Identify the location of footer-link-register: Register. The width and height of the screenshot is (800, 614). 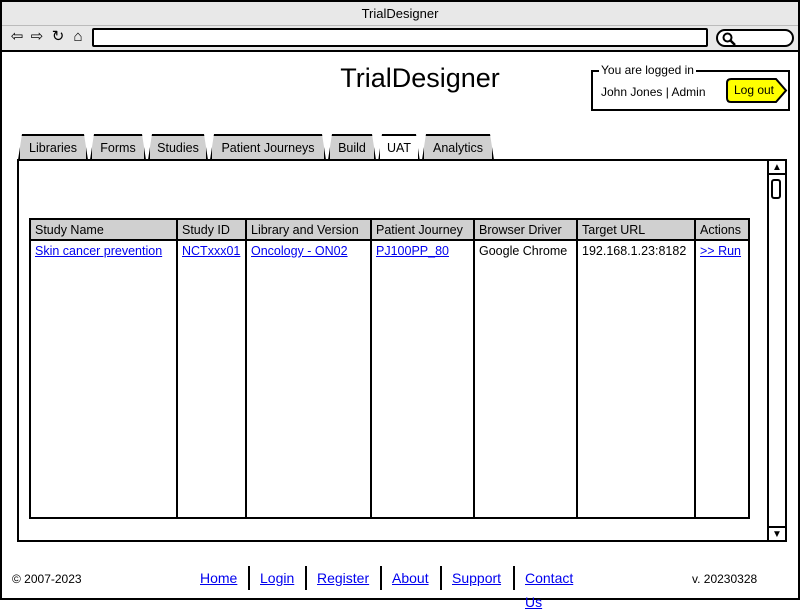
(343, 578).